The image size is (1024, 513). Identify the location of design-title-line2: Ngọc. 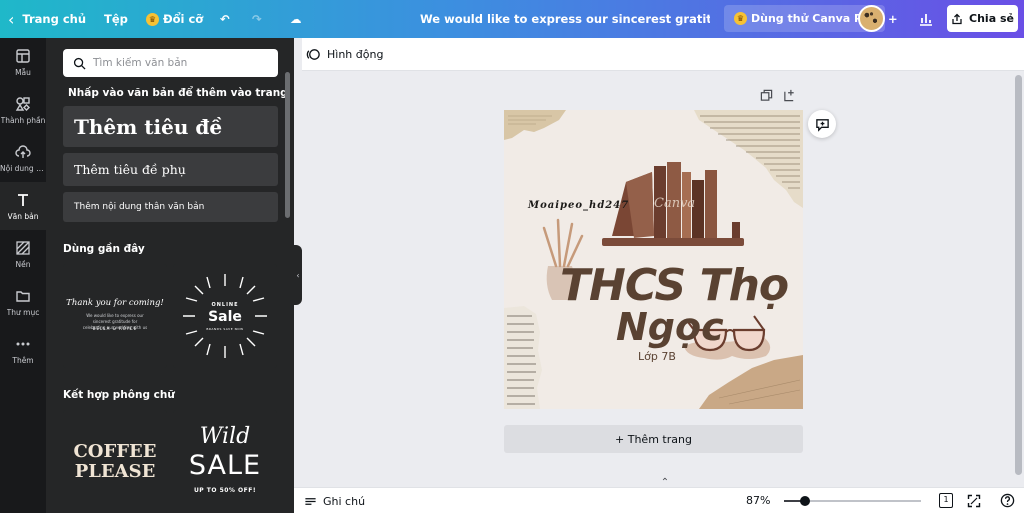
(670, 327).